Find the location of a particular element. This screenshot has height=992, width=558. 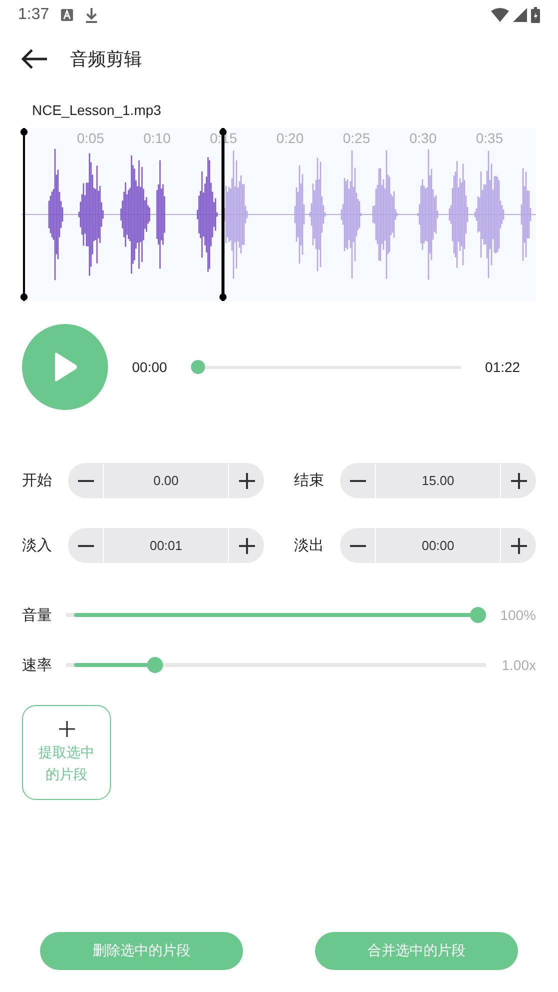

stepper-label: 淡出 is located at coordinates (309, 545).